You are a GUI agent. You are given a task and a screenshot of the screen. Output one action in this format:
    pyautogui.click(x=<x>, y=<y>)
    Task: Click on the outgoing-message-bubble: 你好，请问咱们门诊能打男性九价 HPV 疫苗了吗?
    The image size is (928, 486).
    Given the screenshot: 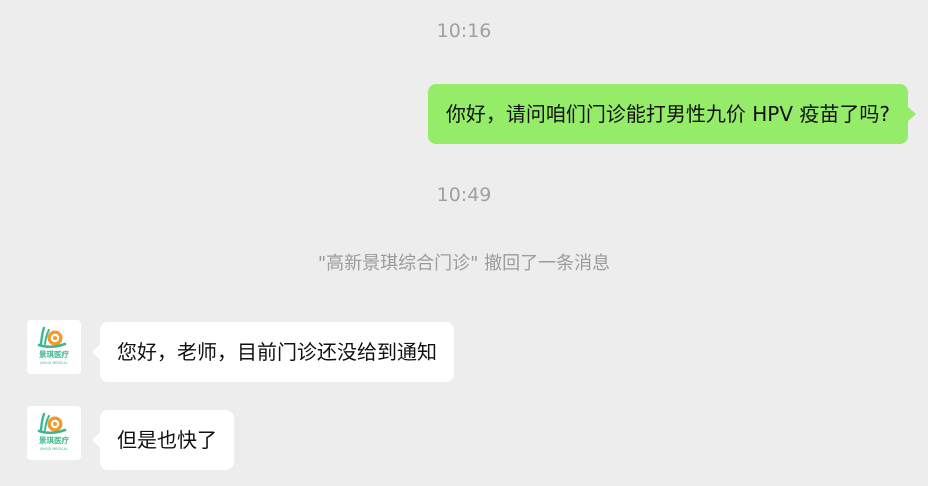 What is the action you would take?
    pyautogui.click(x=672, y=114)
    